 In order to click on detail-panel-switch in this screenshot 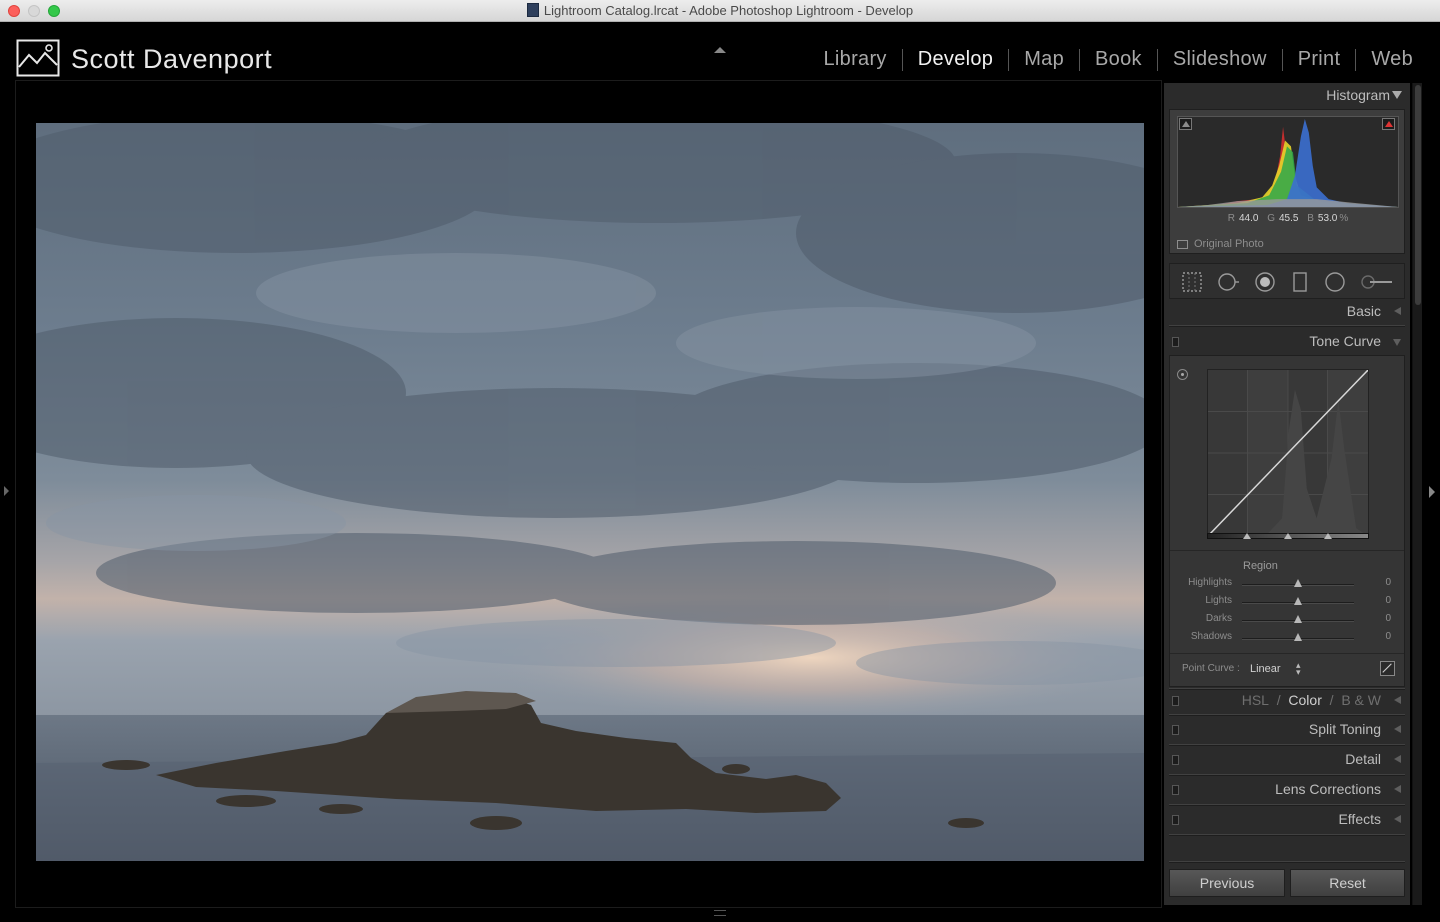, I will do `click(1175, 760)`.